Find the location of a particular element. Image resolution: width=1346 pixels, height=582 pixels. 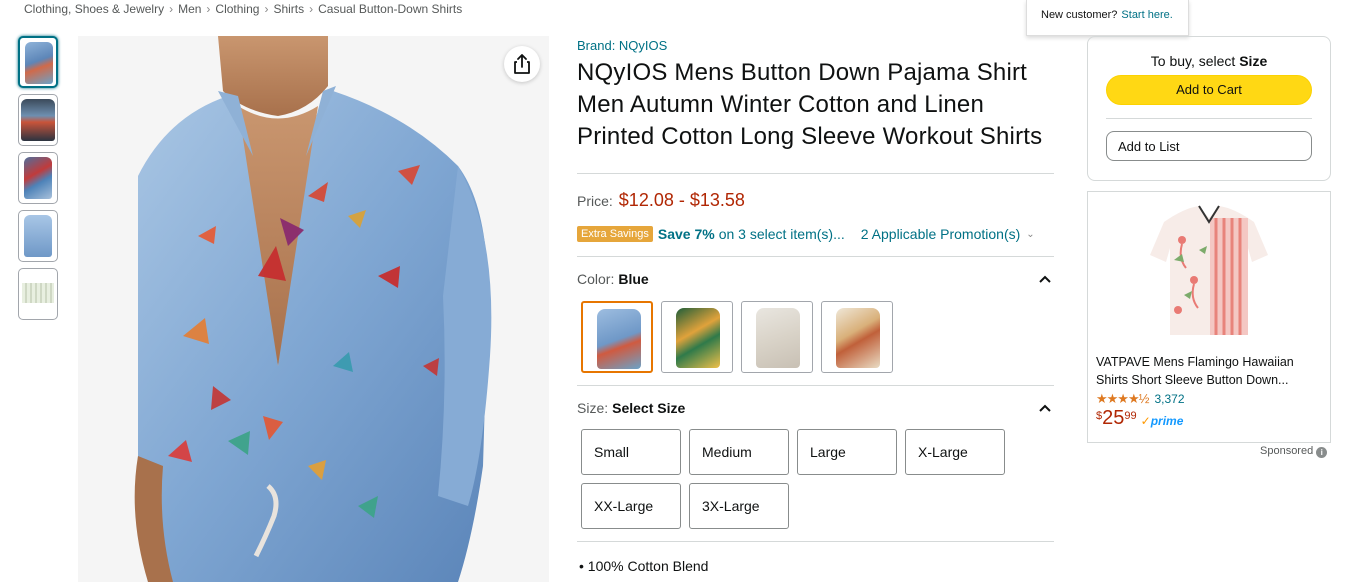

add-to-list-button: Add to List is located at coordinates (1209, 146).